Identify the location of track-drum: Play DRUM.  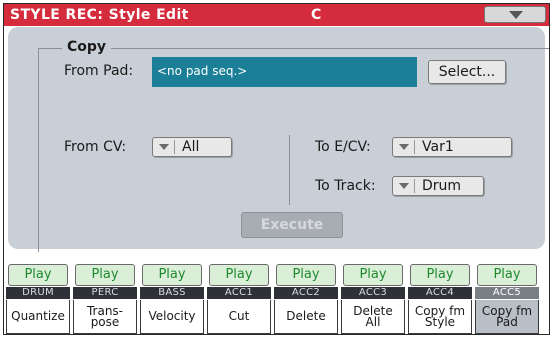
(38, 283).